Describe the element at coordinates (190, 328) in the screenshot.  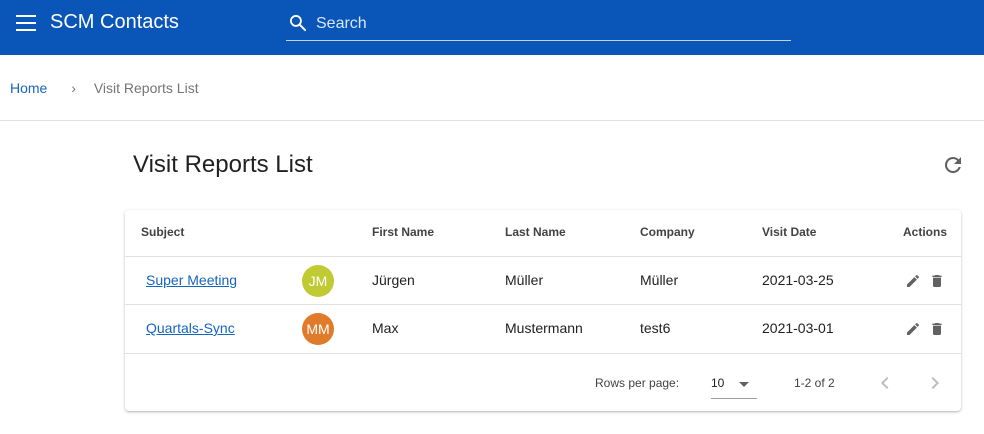
I see `subject-link: Quartals-Sync` at that location.